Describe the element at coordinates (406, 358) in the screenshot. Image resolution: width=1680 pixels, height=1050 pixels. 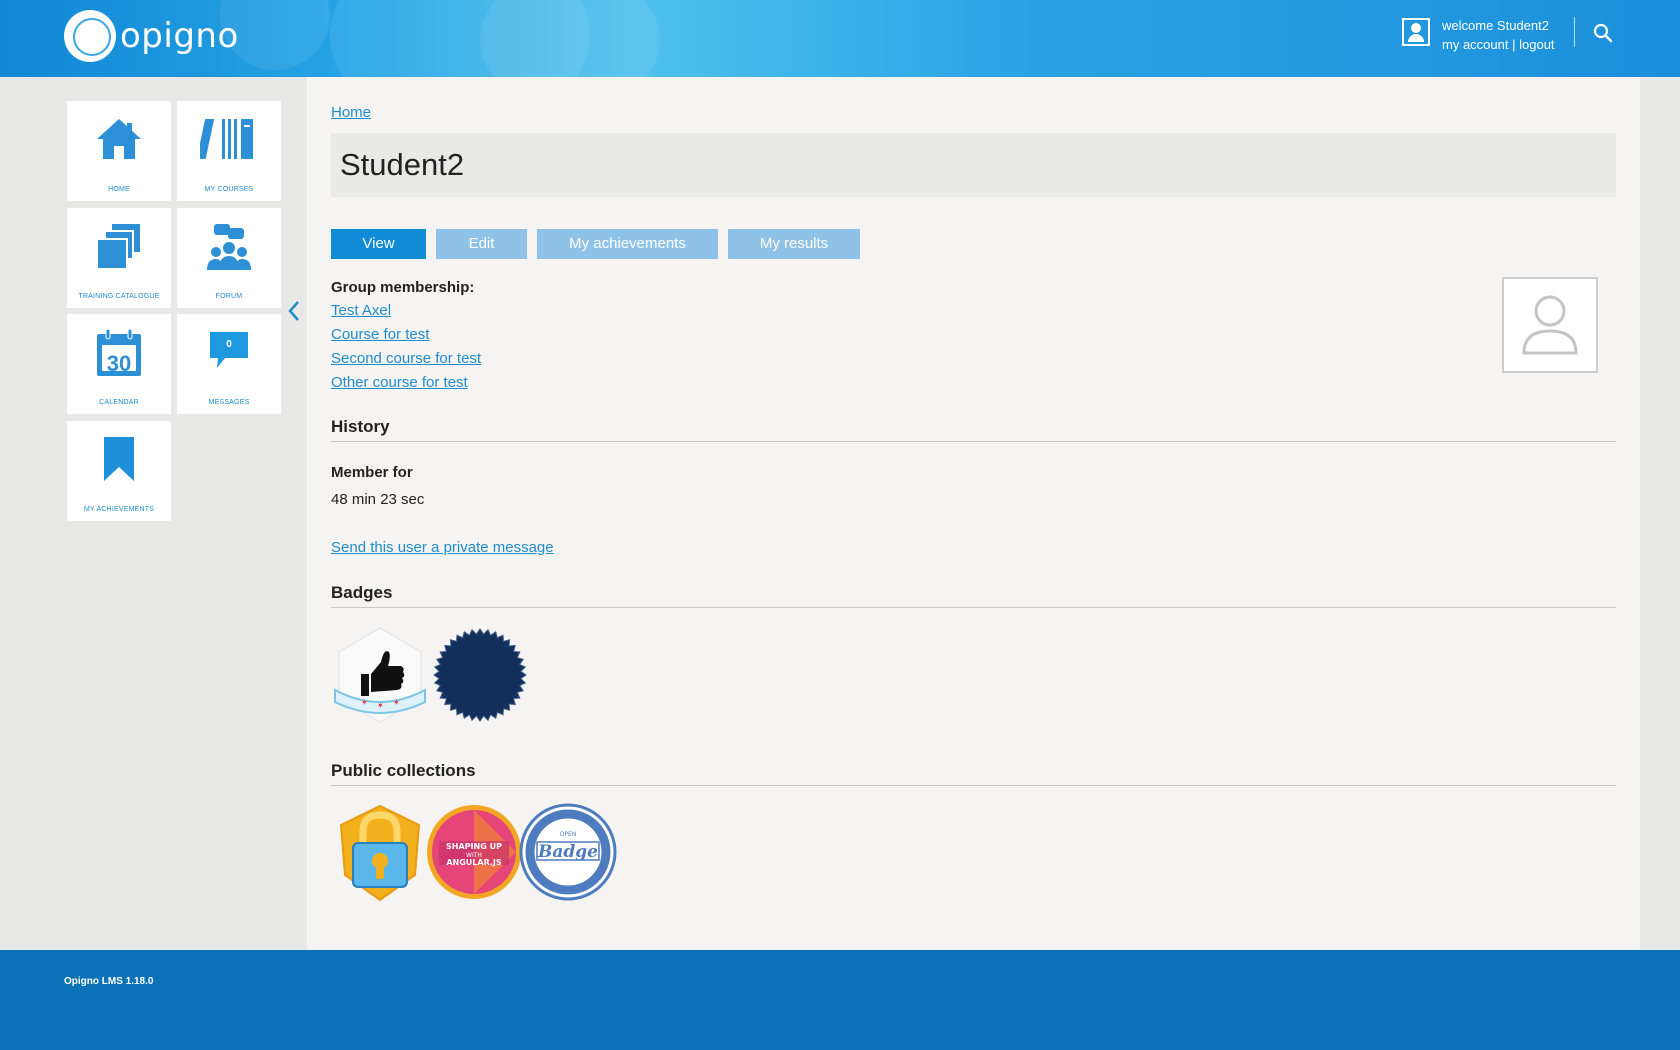
I see `group-link: Second course for test` at that location.